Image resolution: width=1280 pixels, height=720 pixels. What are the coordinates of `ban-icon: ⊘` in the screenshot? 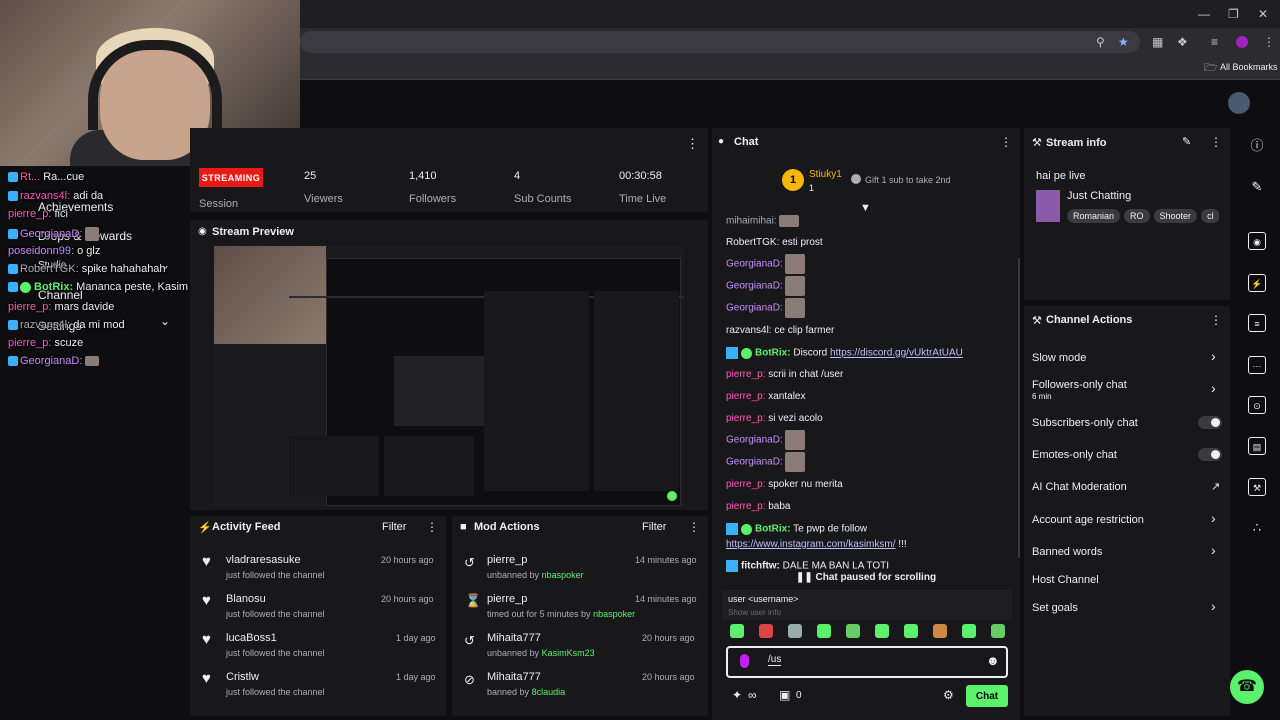 It's located at (469, 679).